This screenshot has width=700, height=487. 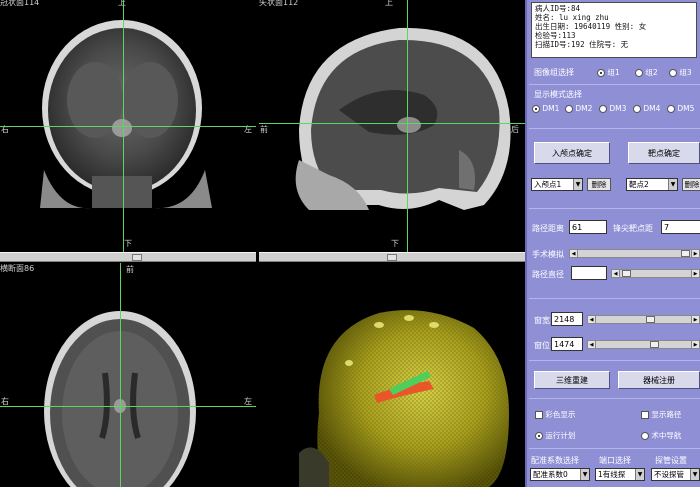 I want to click on color-display-checkbox: 彩色显示, so click(x=555, y=414).